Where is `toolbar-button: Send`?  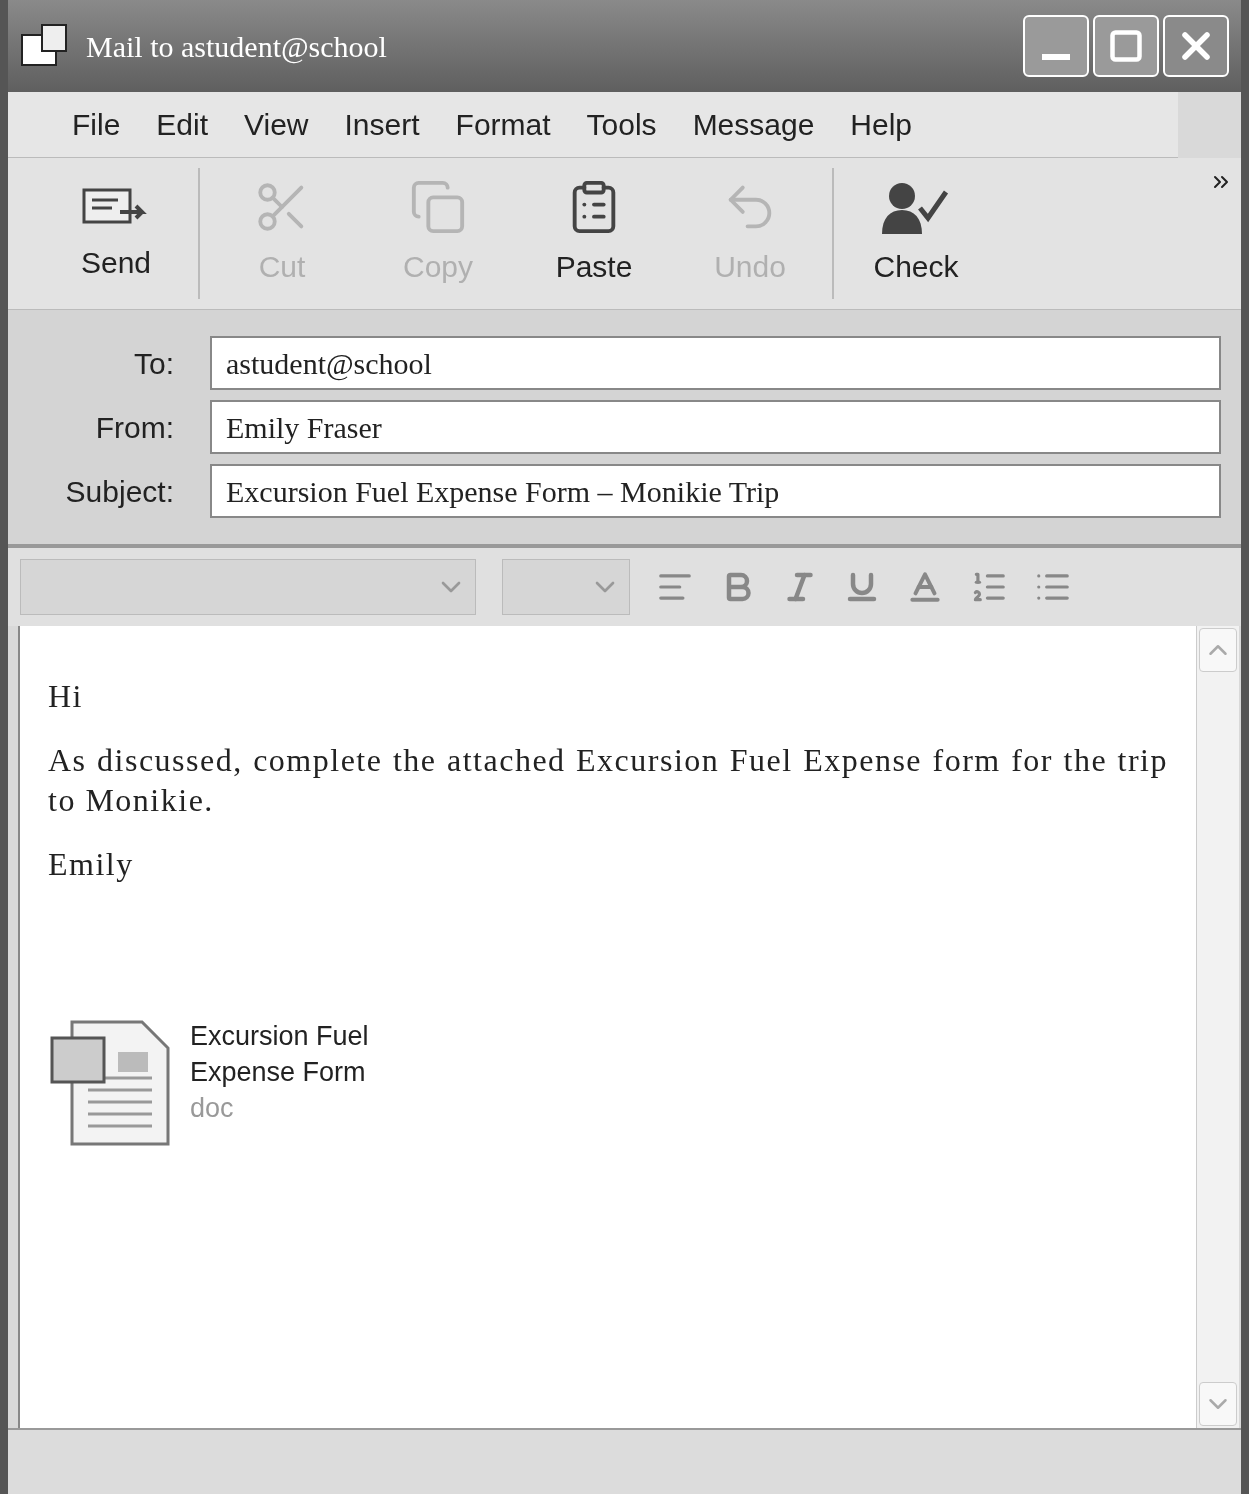
toolbar-button: Send is located at coordinates (116, 233).